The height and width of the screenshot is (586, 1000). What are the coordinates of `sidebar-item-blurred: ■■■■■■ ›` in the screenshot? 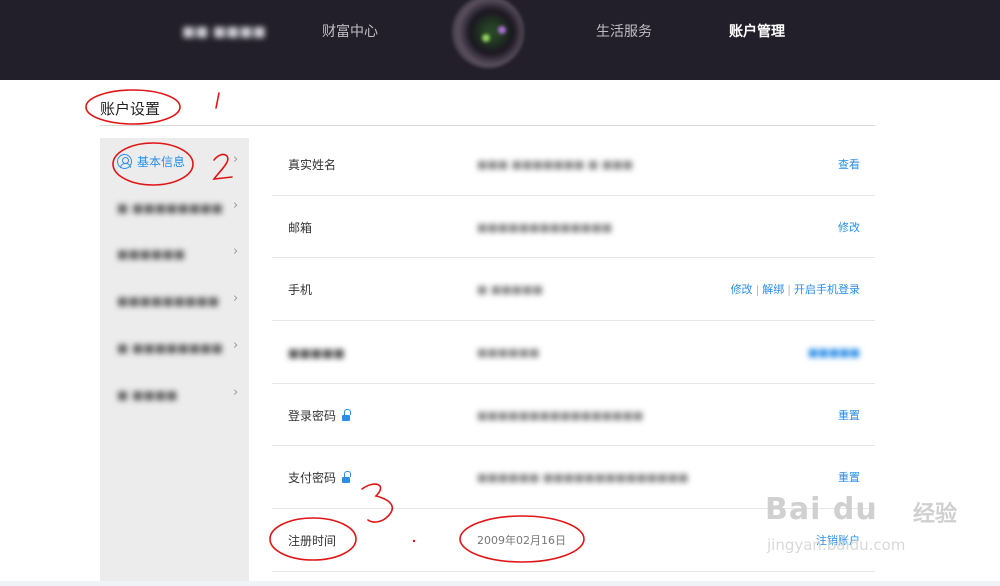 It's located at (174, 255).